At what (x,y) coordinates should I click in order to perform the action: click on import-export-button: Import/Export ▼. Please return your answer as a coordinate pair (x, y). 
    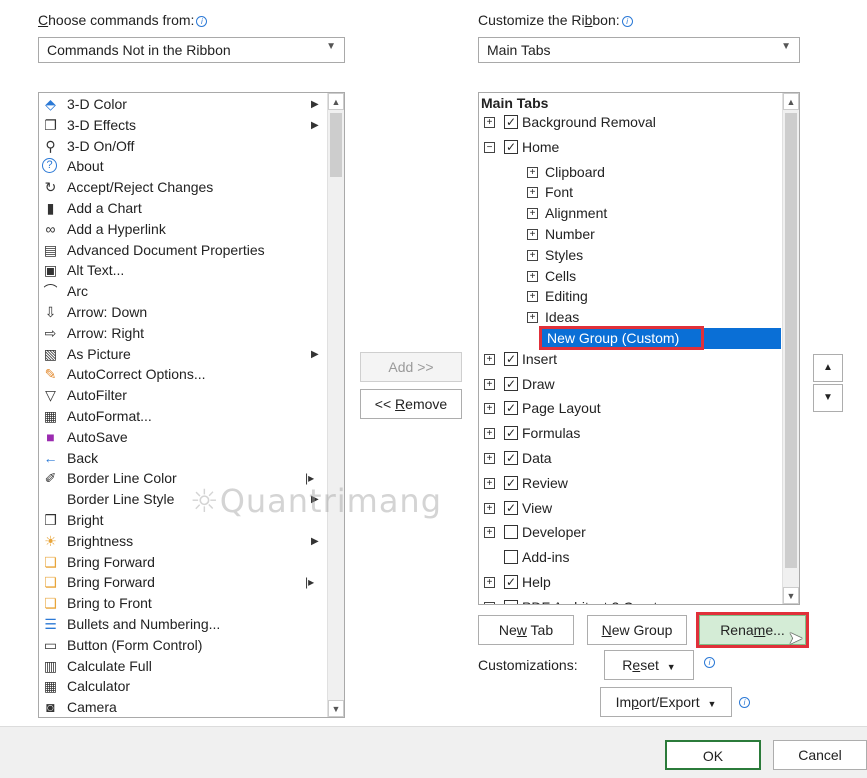
    Looking at the image, I should click on (666, 702).